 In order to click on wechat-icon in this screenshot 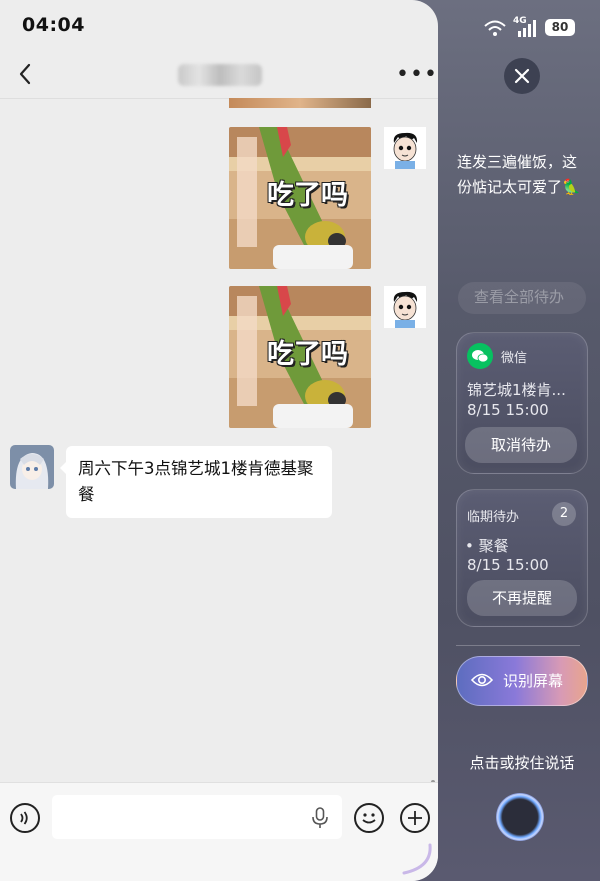, I will do `click(480, 356)`.